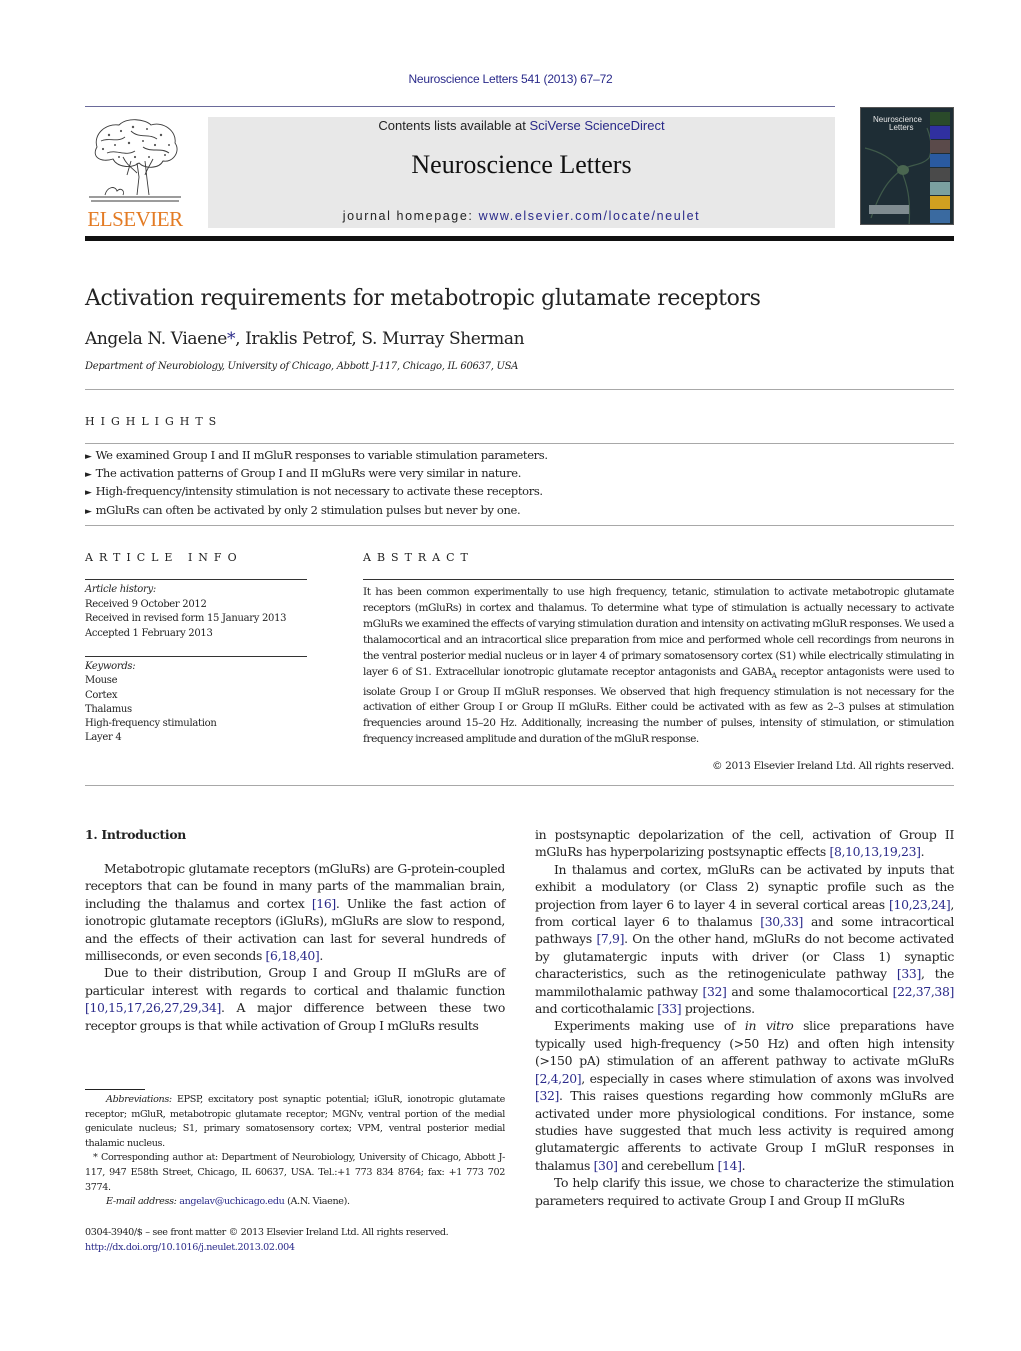 The width and height of the screenshot is (1021, 1351). I want to click on article-info-heading: ARTICLE INFO, so click(164, 557).